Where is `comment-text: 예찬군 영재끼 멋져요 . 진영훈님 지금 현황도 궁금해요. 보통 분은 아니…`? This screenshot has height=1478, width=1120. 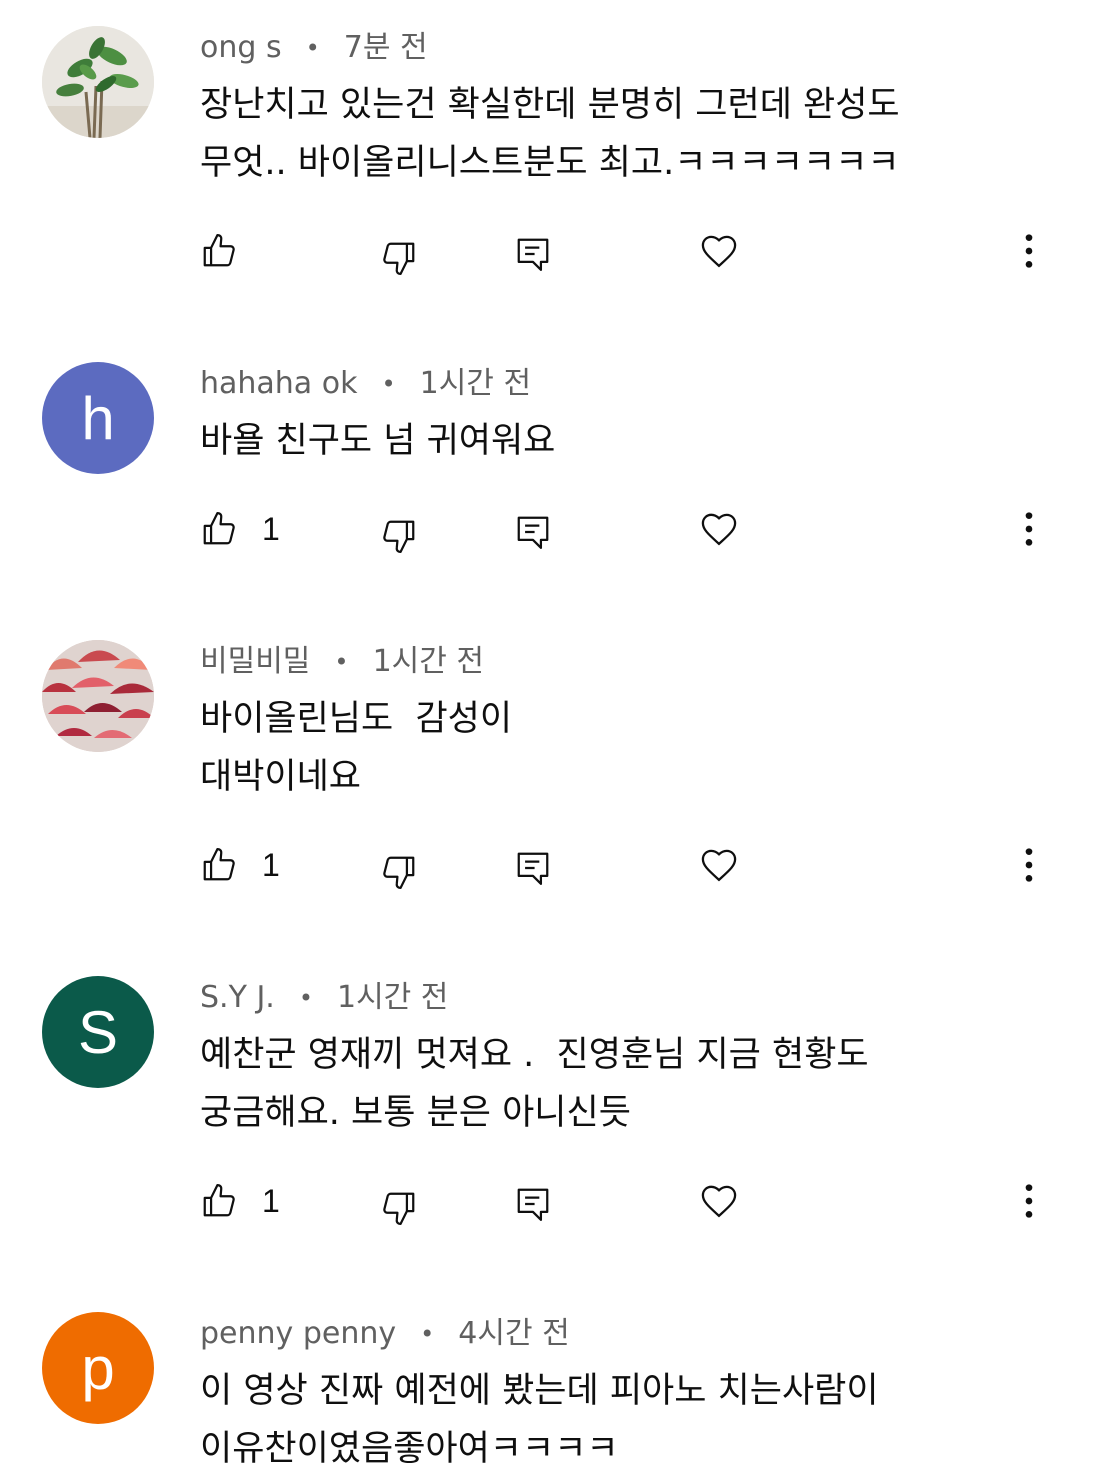 comment-text: 예찬군 영재끼 멋져요 . 진영훈님 지금 현황도 궁금해요. 보통 분은 아니… is located at coordinates (534, 1084).